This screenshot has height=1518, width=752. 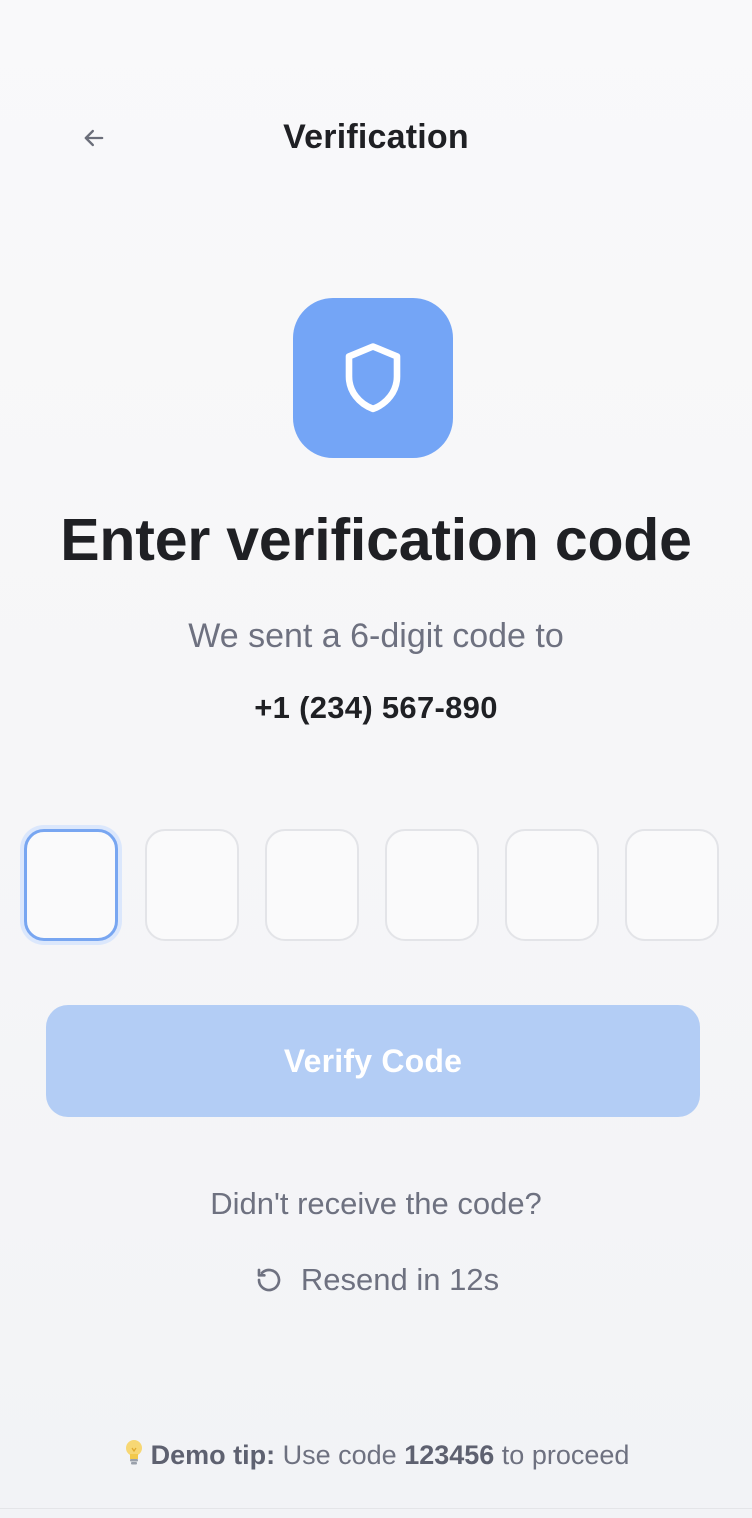 What do you see at coordinates (269, 1280) in the screenshot?
I see `refresh-icon` at bounding box center [269, 1280].